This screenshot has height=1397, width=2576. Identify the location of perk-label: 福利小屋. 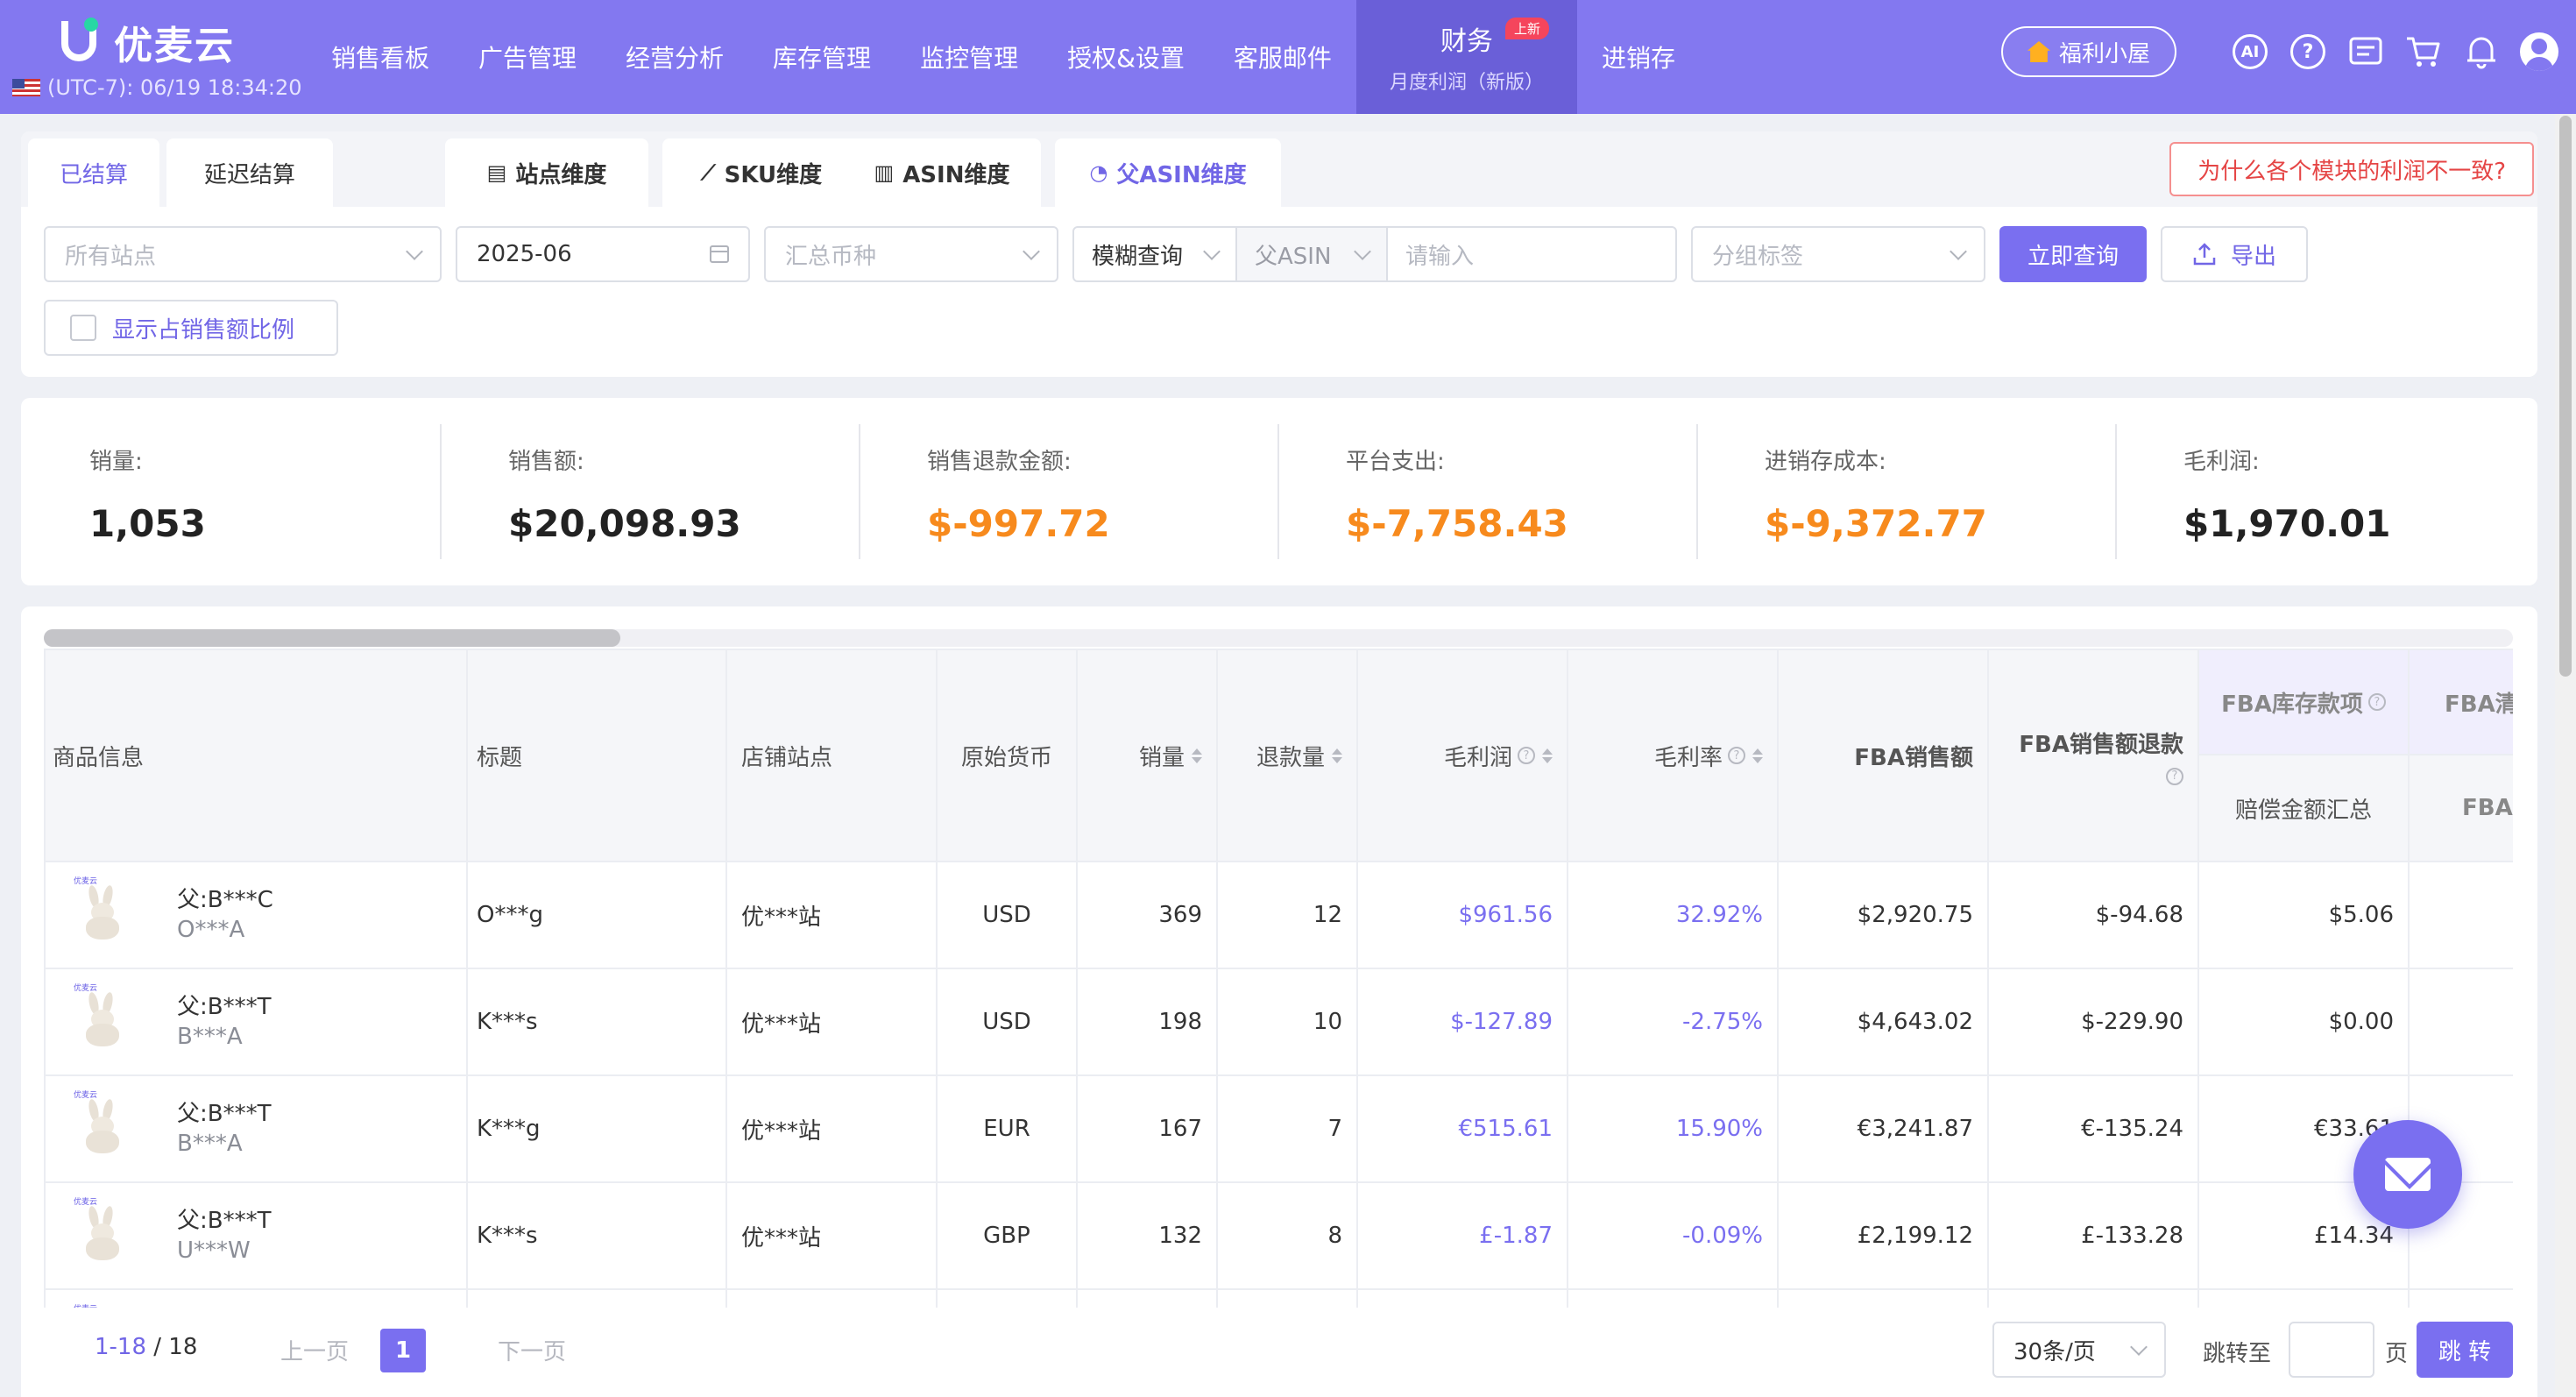
(2104, 54).